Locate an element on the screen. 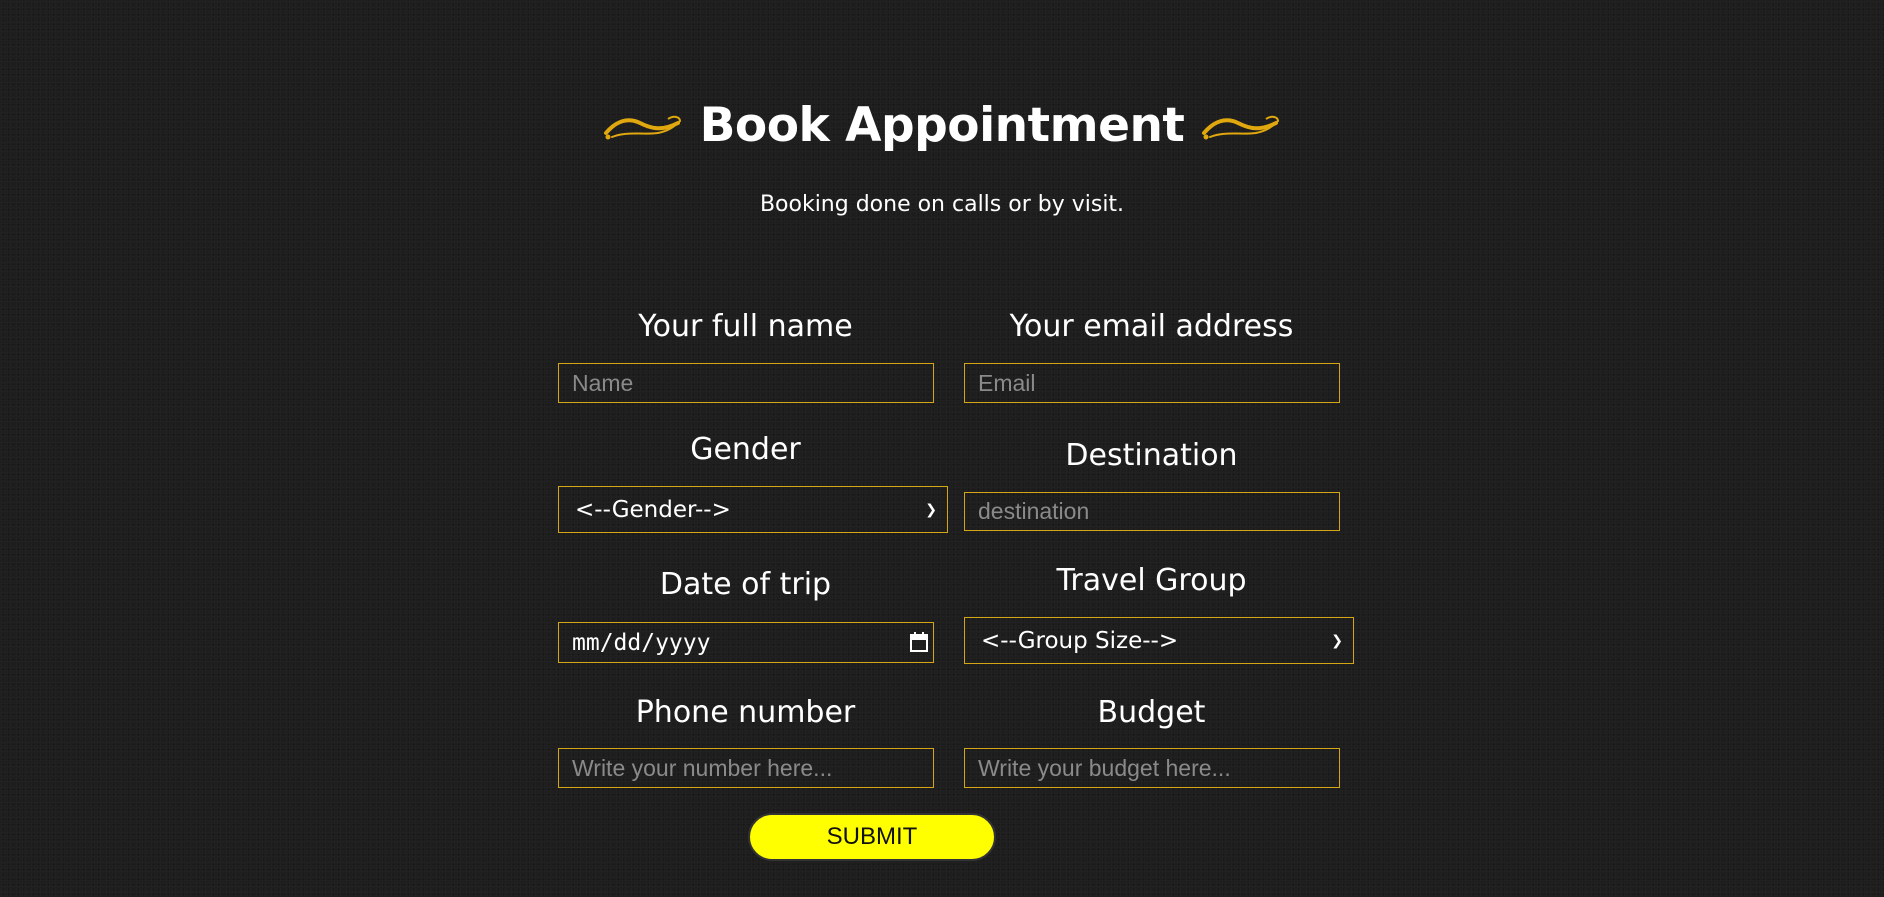 This screenshot has height=897, width=1884. page-subtitle: Booking done on calls or by visit. is located at coordinates (942, 204).